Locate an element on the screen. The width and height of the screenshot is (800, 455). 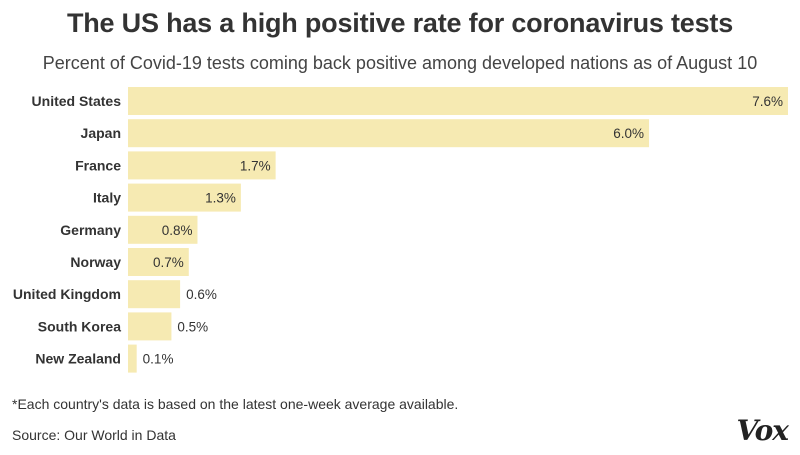
category-label: New Zealand is located at coordinates (78, 359).